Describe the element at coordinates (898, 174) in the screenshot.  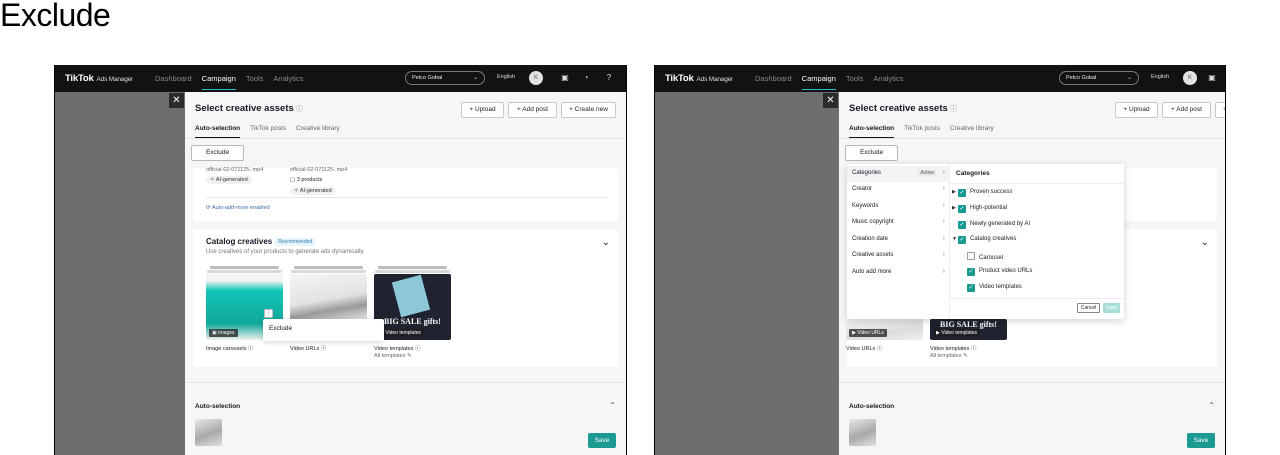
I see `filter-categories: Categories Active ›` at that location.